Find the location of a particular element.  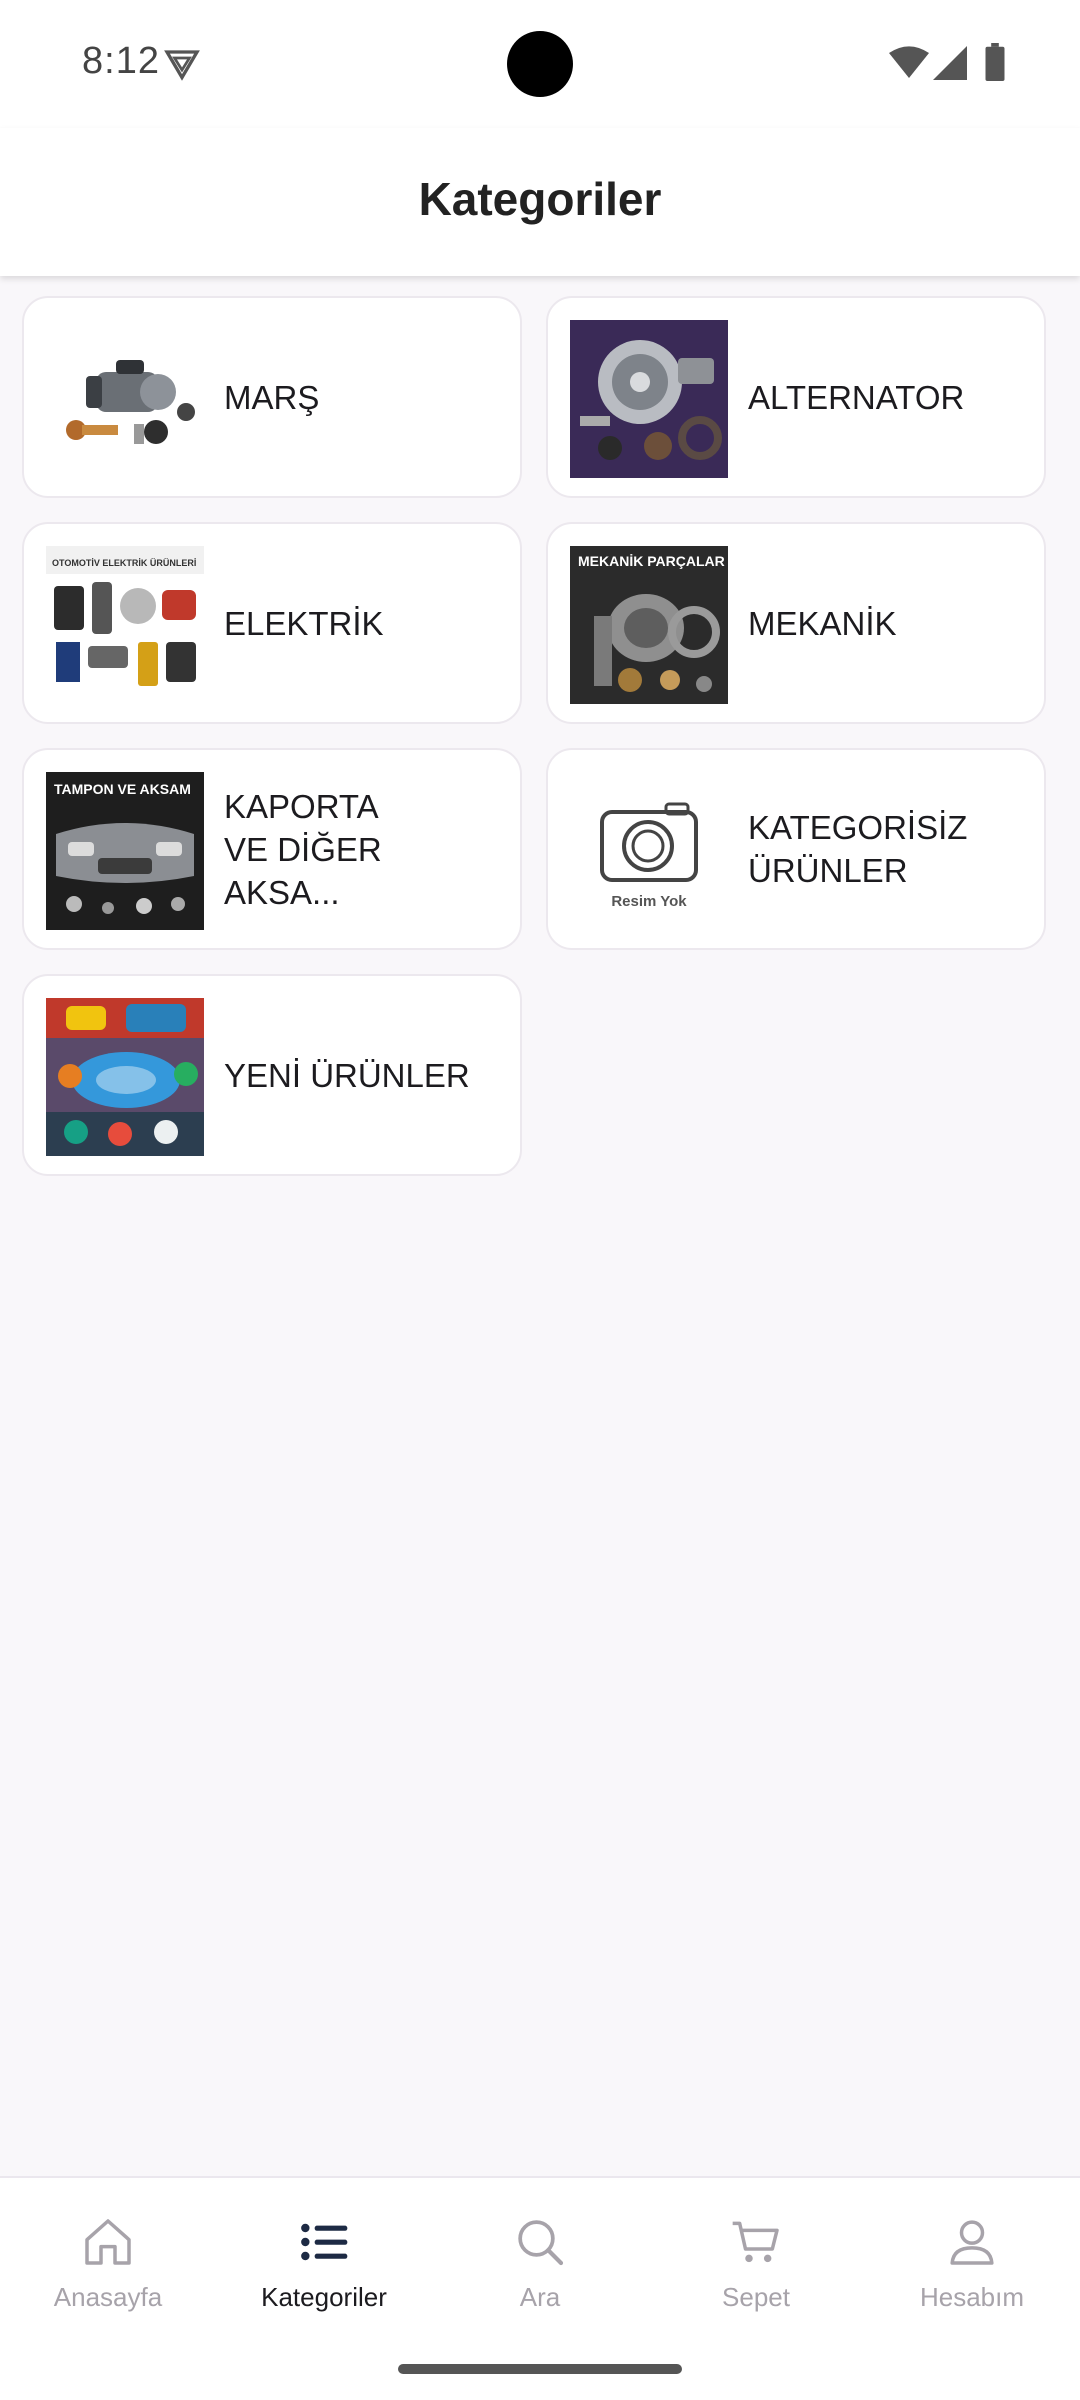

category-card-mars: MARŞ is located at coordinates (272, 397).